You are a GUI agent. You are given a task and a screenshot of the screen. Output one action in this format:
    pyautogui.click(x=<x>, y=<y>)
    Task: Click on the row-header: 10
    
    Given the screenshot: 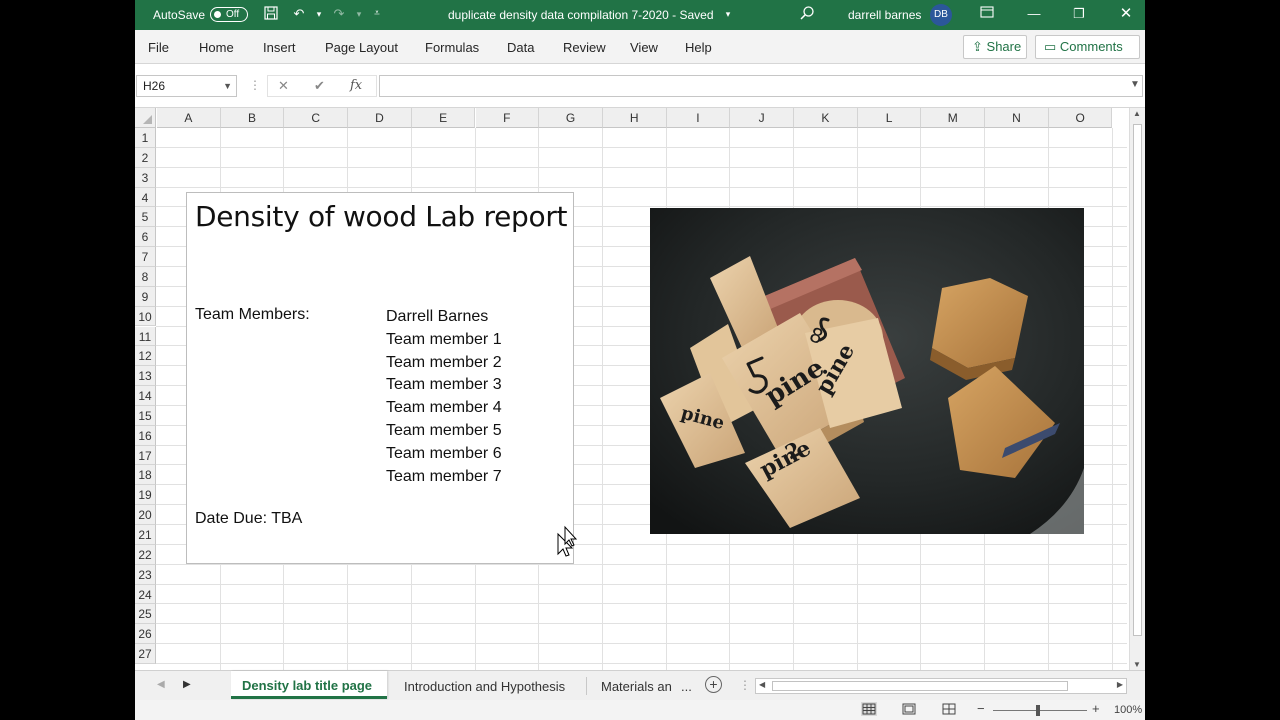 What is the action you would take?
    pyautogui.click(x=145, y=316)
    